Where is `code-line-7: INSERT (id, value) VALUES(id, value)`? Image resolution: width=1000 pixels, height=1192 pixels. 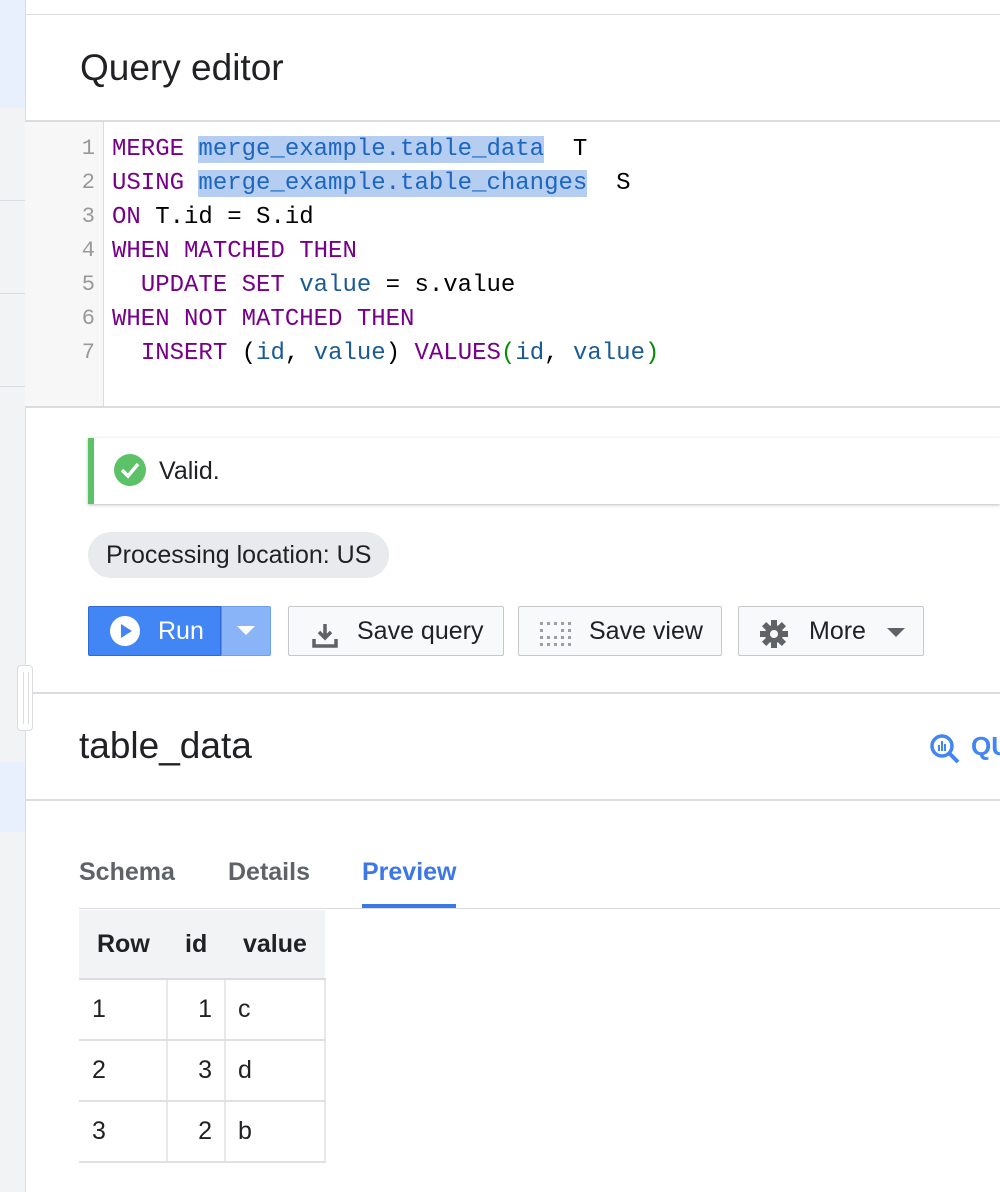 code-line-7: INSERT (id, value) VALUES(id, value) is located at coordinates (386, 354).